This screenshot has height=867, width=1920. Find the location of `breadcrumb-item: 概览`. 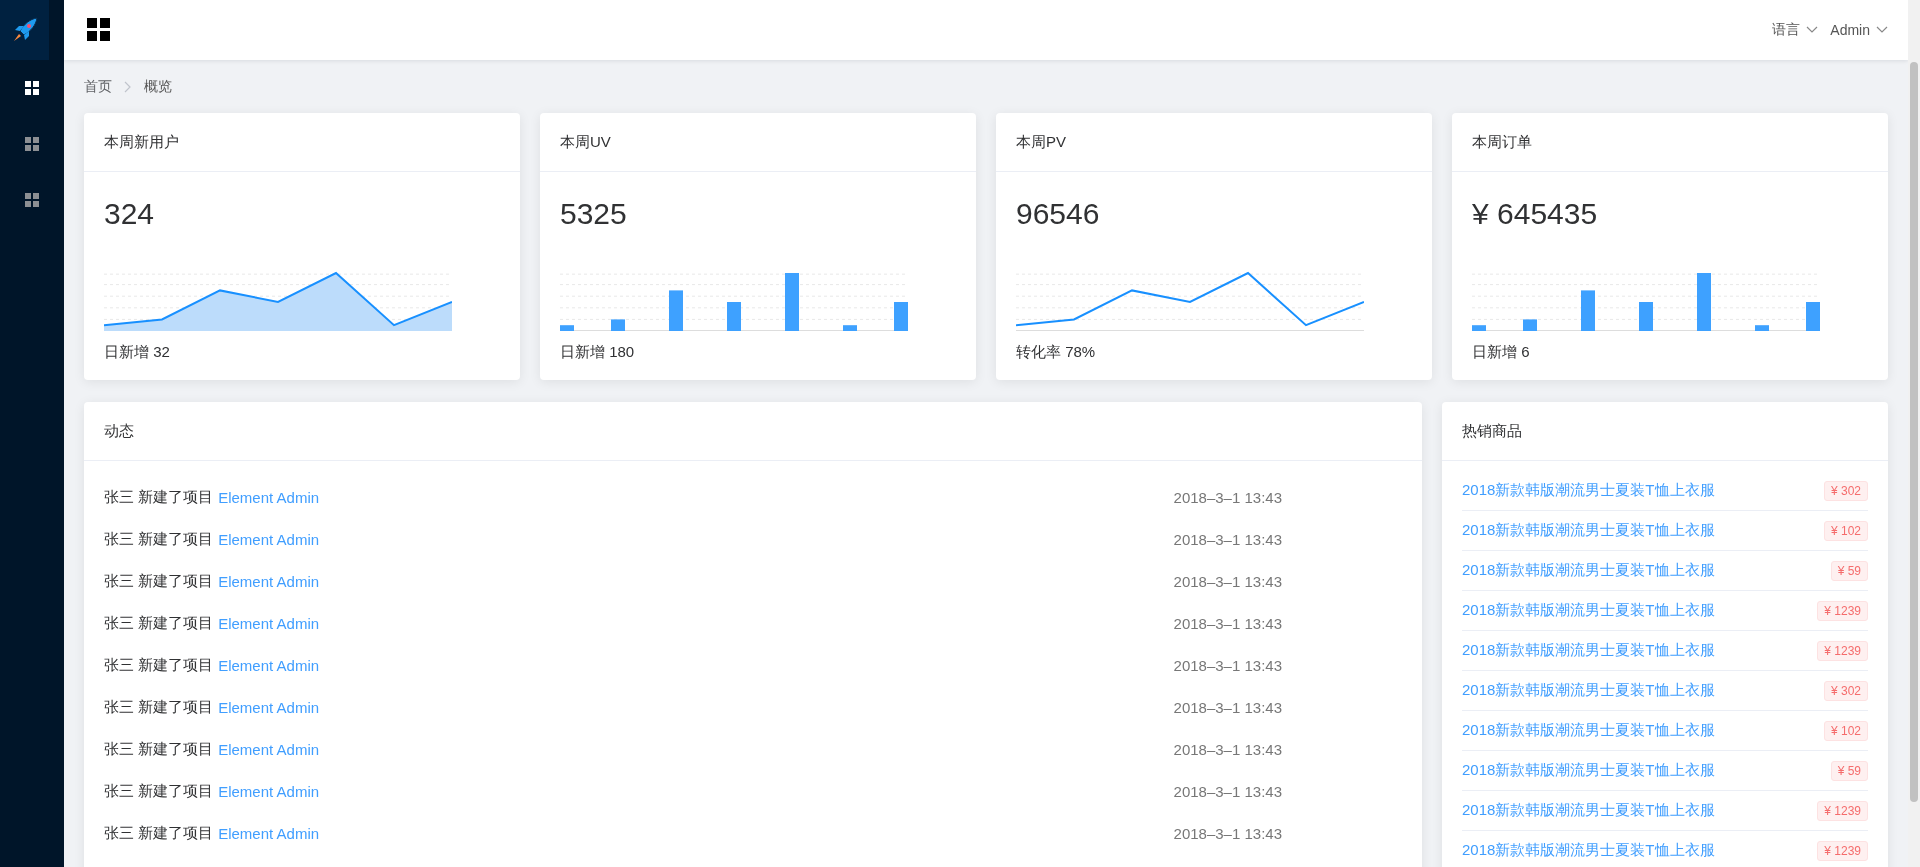

breadcrumb-item: 概览 is located at coordinates (158, 87).